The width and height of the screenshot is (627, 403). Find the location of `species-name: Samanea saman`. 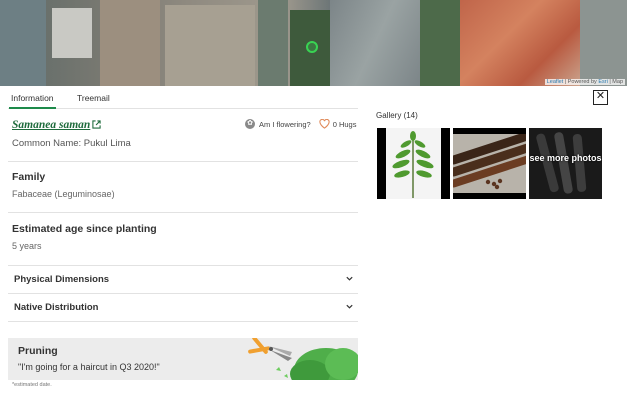

species-name: Samanea saman is located at coordinates (51, 125).